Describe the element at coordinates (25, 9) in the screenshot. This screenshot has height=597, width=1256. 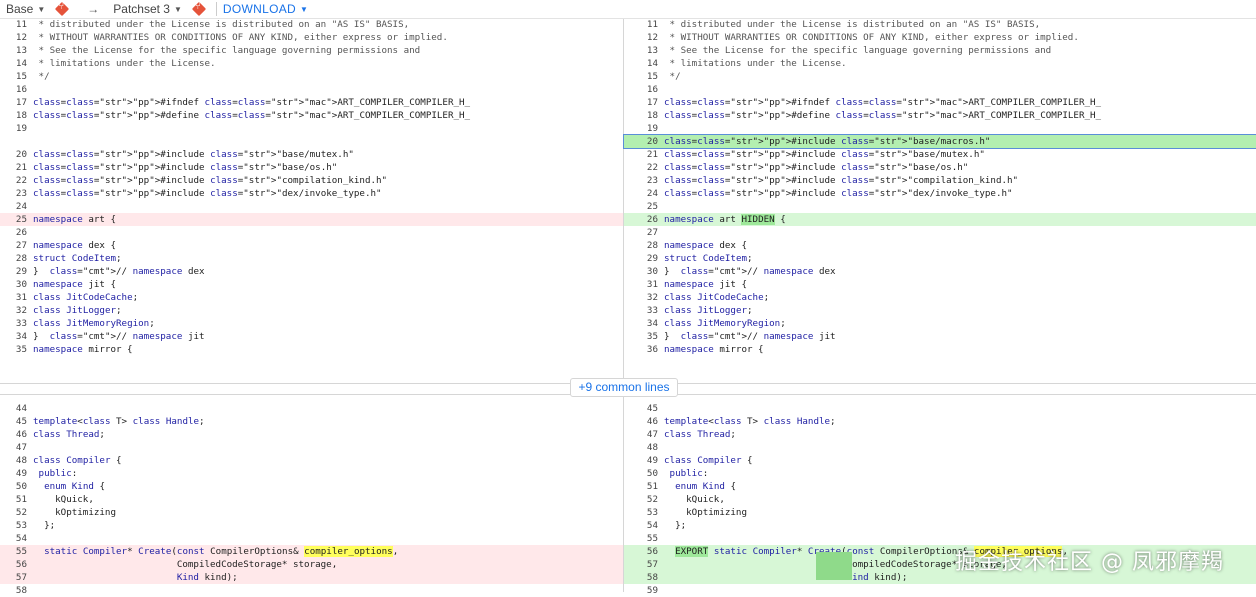
I see `base-selector: Base ▼` at that location.